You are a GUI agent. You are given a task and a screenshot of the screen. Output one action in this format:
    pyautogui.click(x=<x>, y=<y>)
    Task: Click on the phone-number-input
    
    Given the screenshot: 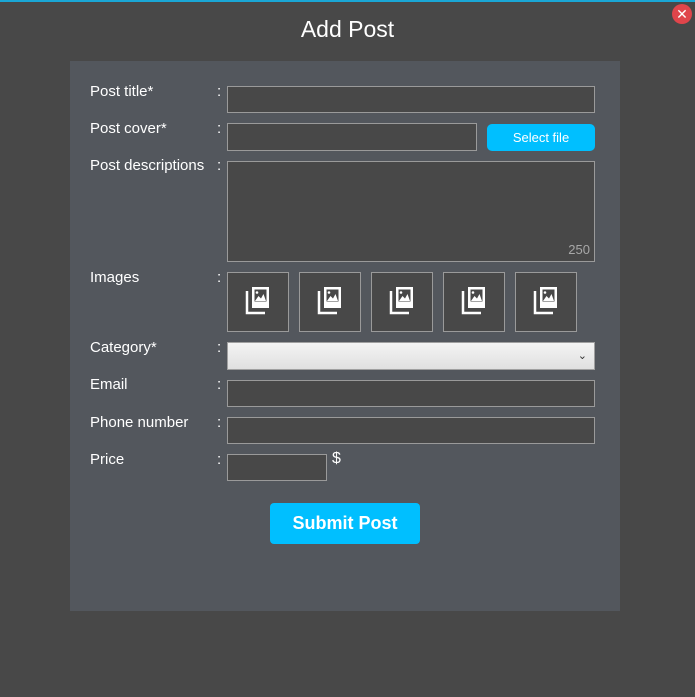 What is the action you would take?
    pyautogui.click(x=411, y=430)
    